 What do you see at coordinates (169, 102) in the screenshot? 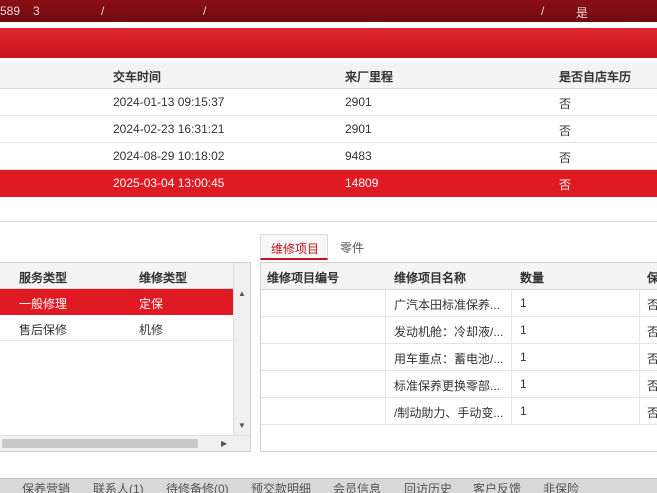
I see `cell-delivery-time: 2024-01-13 09:15:37` at bounding box center [169, 102].